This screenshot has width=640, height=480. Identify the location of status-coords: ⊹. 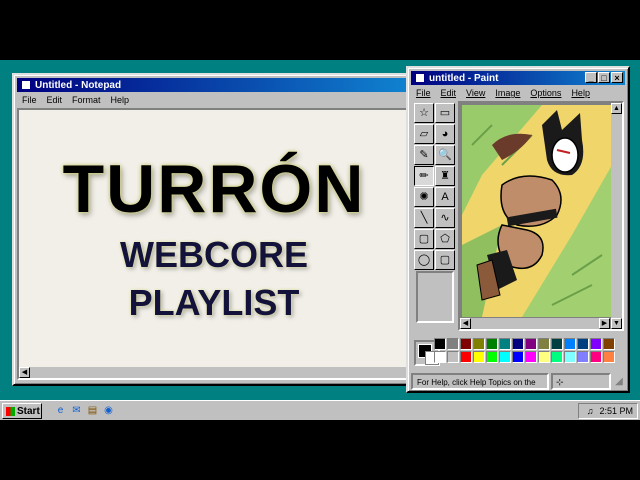
(581, 381).